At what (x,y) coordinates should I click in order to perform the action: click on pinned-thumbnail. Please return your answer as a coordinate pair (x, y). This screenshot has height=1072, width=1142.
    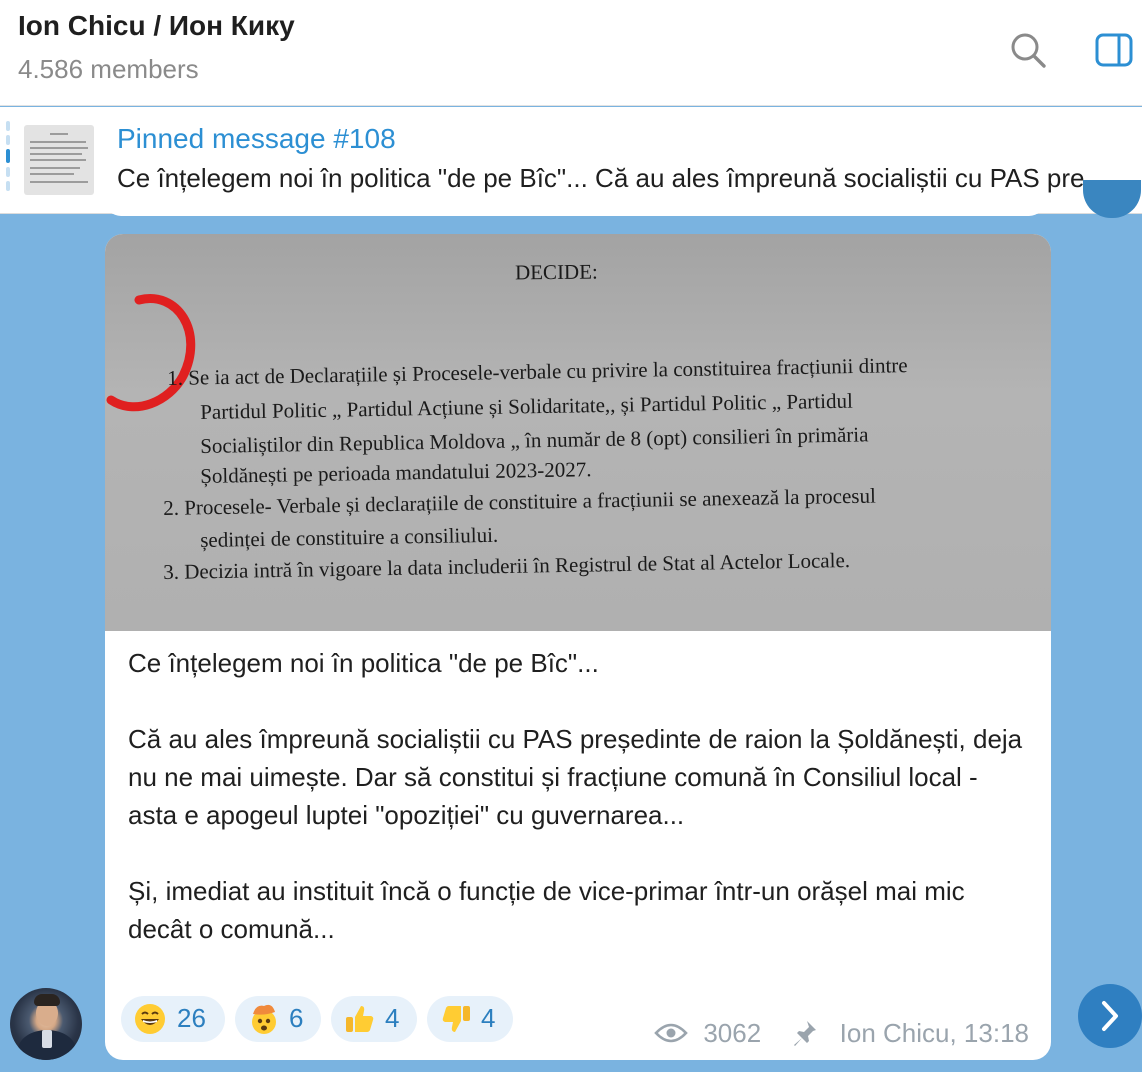
    Looking at the image, I should click on (59, 160).